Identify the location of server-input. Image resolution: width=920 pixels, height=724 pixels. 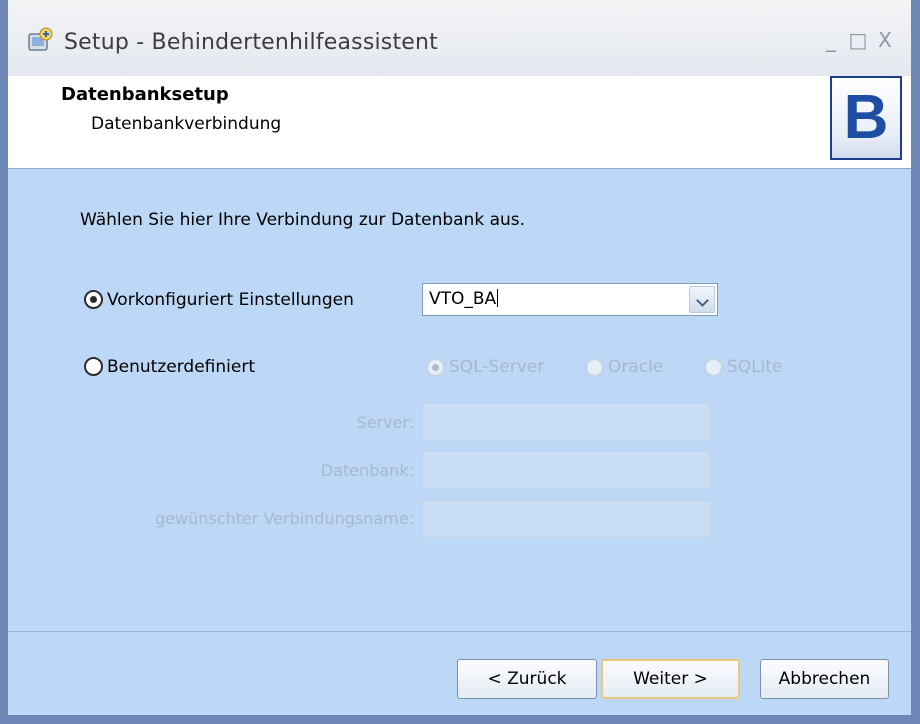
(566, 422).